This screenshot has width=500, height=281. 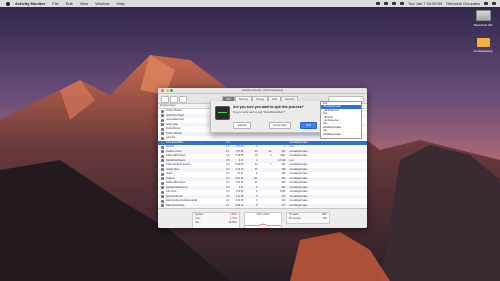 I want to click on spotlight-icon, so click(x=486, y=3).